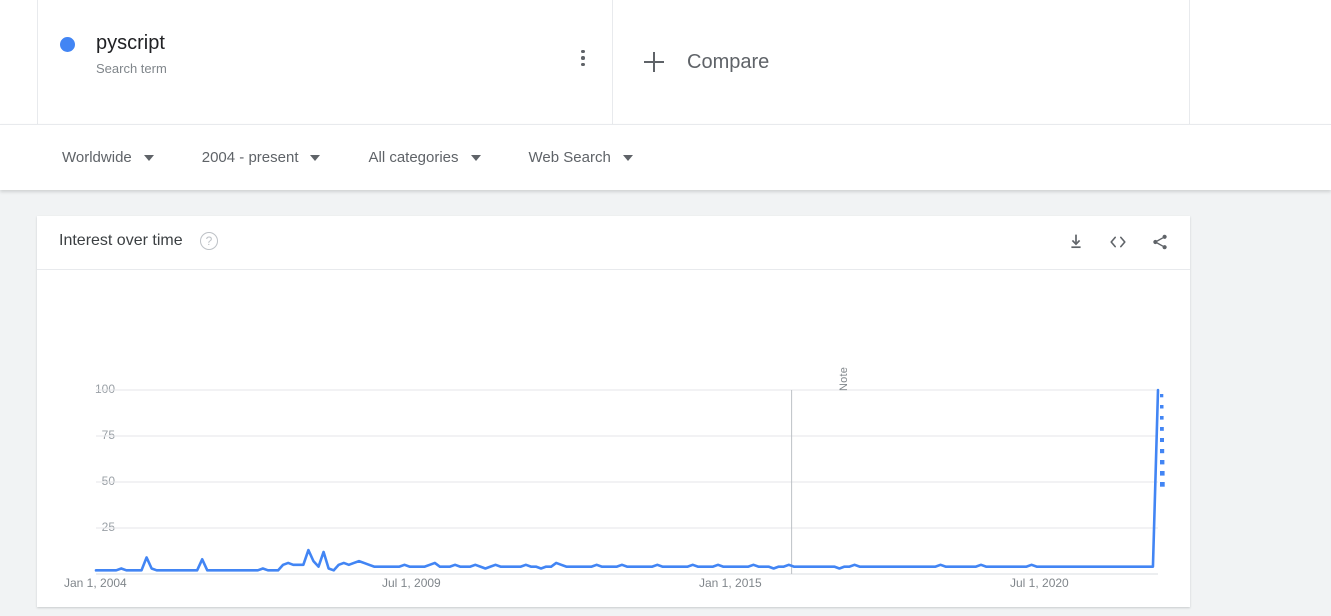 The width and height of the screenshot is (1331, 616). I want to click on x-tick-label: Jul 1, 2009, so click(411, 583).